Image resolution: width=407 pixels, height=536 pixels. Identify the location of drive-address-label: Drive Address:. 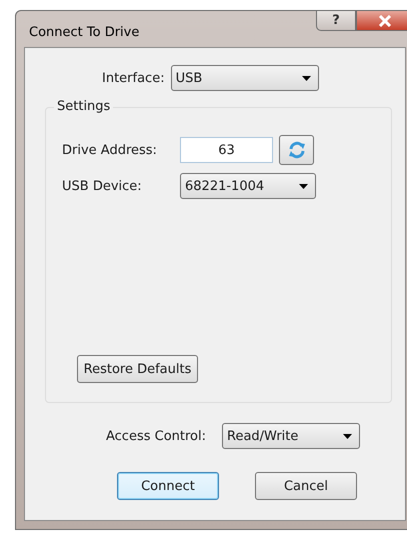
(110, 150).